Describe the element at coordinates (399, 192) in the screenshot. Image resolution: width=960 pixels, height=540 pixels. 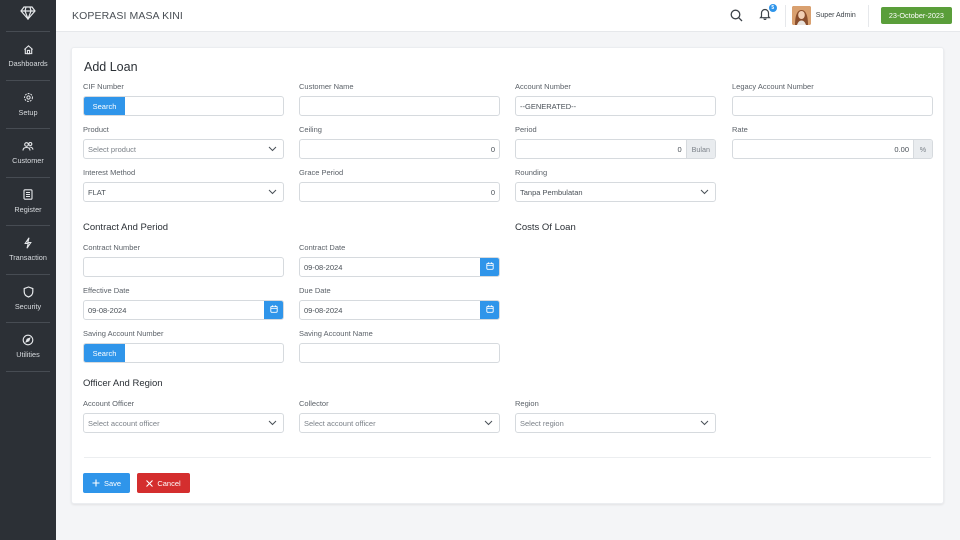
I see `grace-period-input: 0` at that location.